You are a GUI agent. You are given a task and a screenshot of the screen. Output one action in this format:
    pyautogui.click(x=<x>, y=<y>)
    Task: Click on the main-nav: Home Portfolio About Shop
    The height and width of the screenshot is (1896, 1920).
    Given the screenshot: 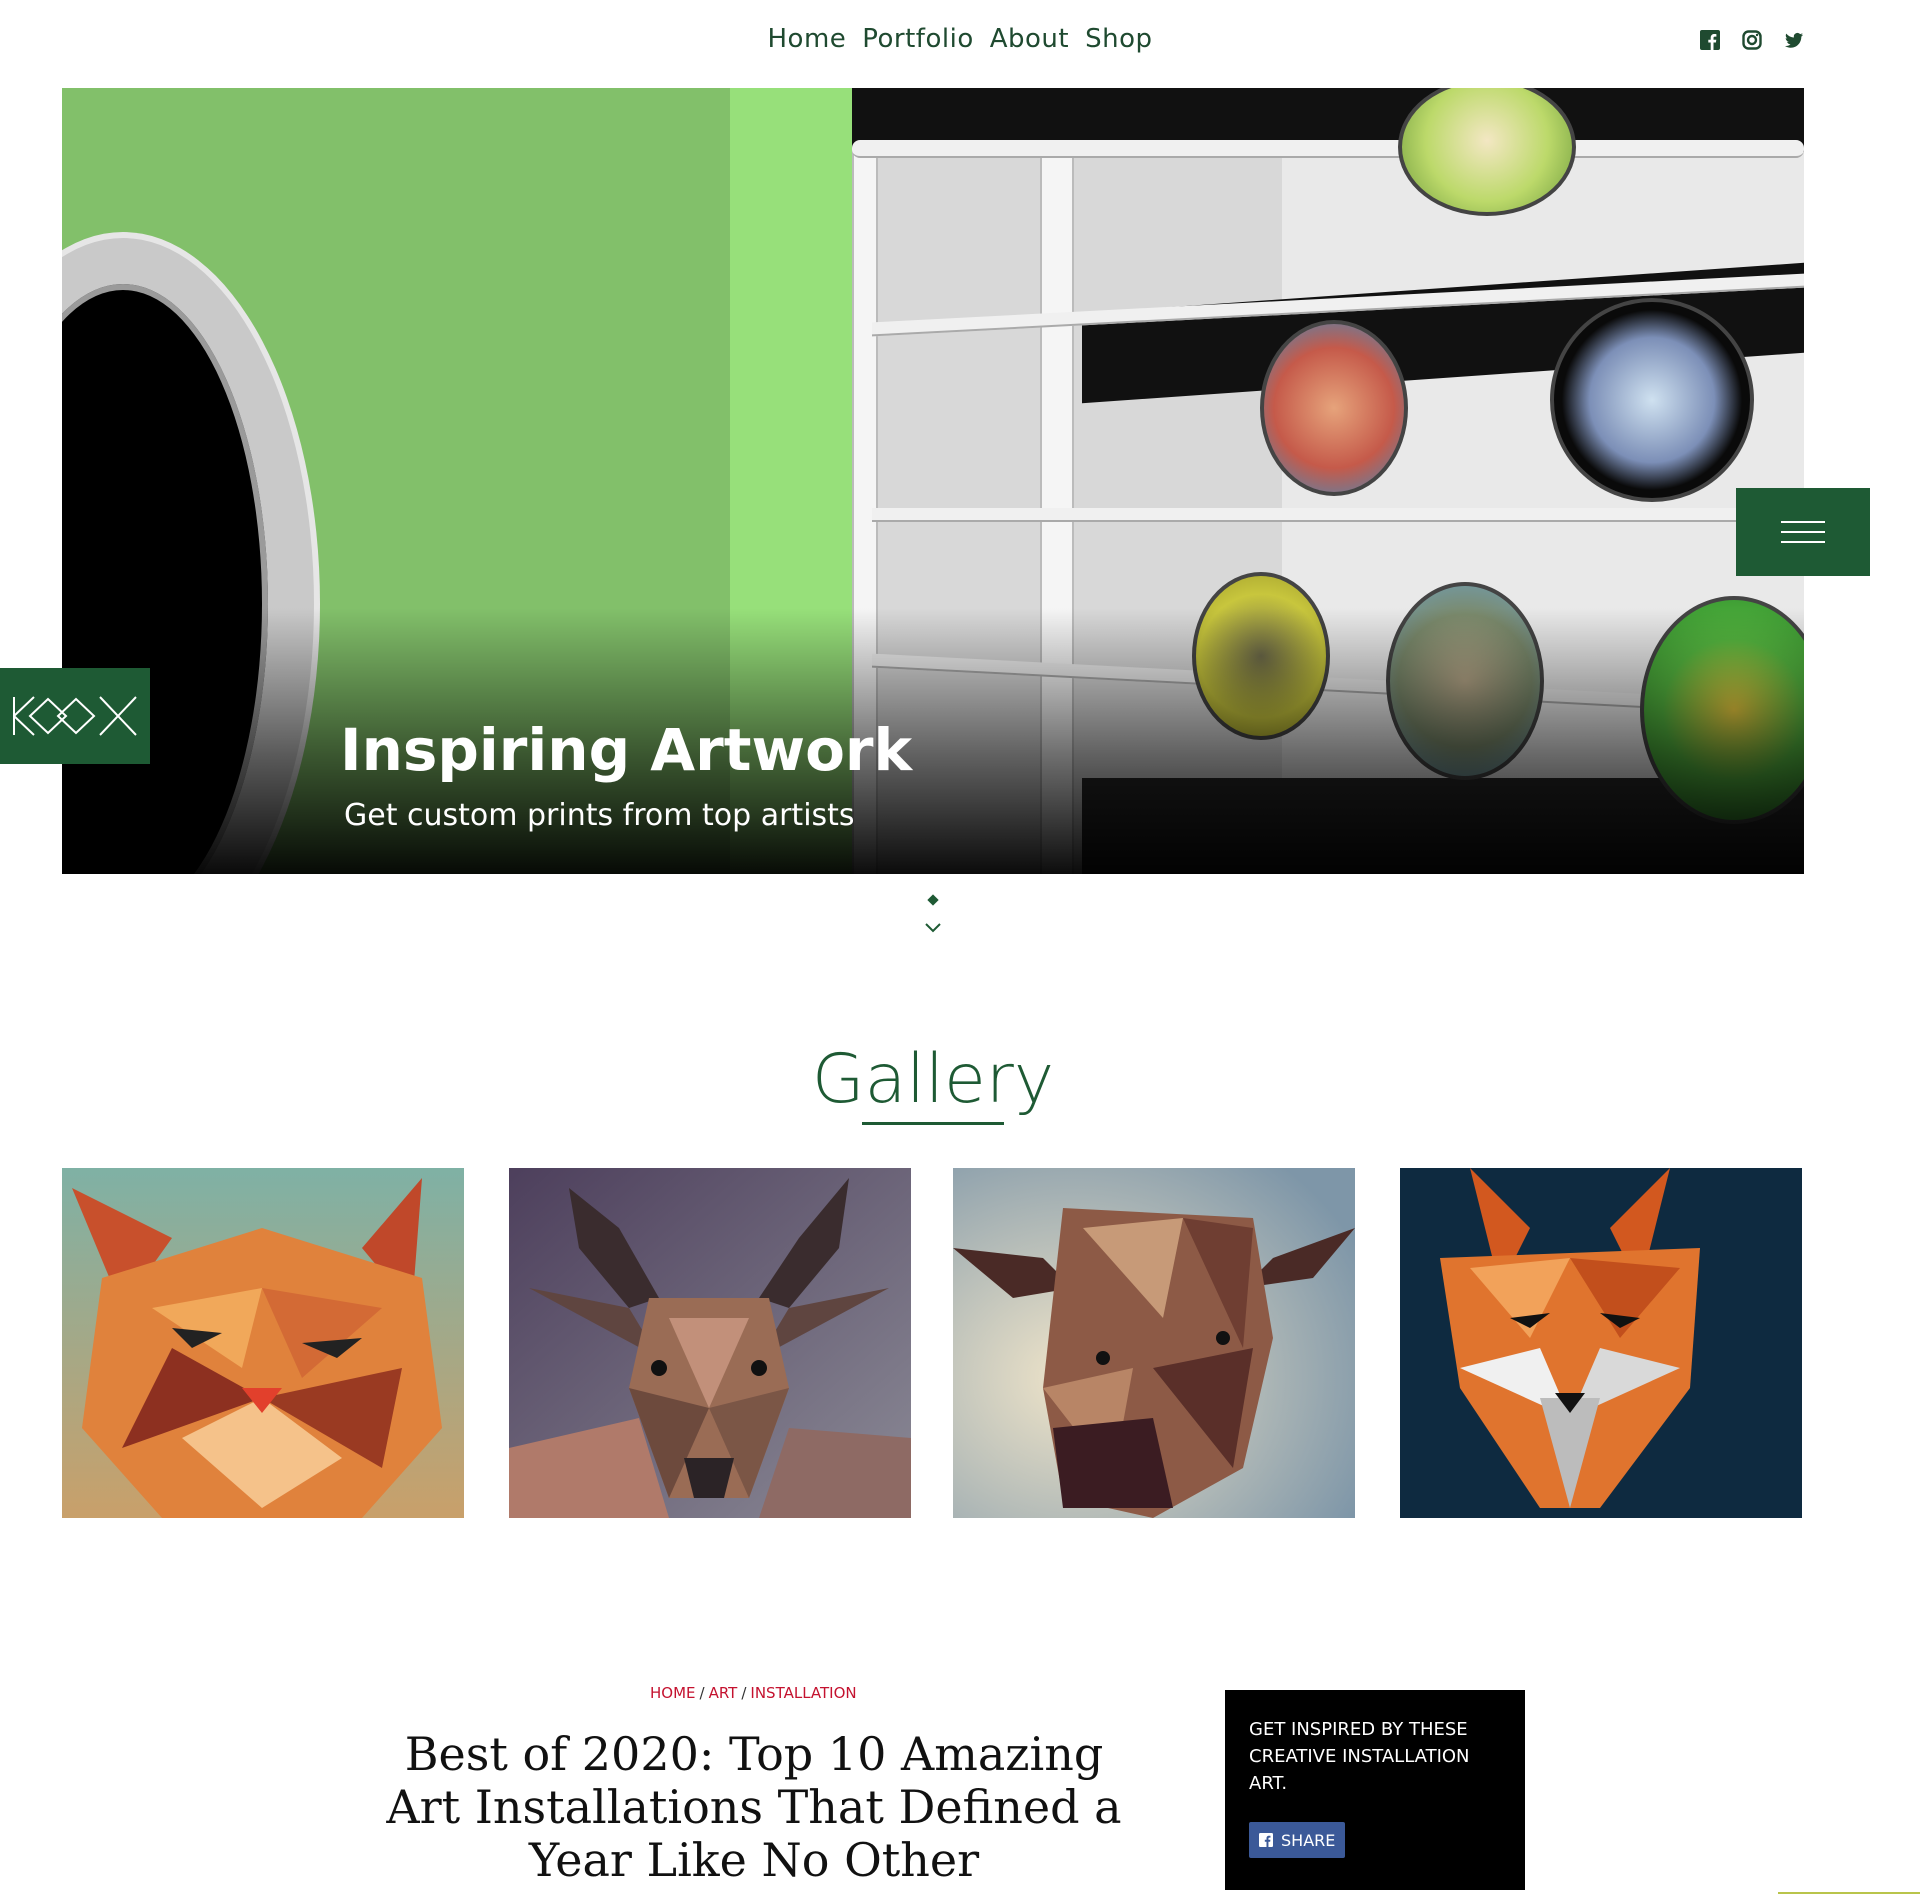 What is the action you would take?
    pyautogui.click(x=960, y=46)
    